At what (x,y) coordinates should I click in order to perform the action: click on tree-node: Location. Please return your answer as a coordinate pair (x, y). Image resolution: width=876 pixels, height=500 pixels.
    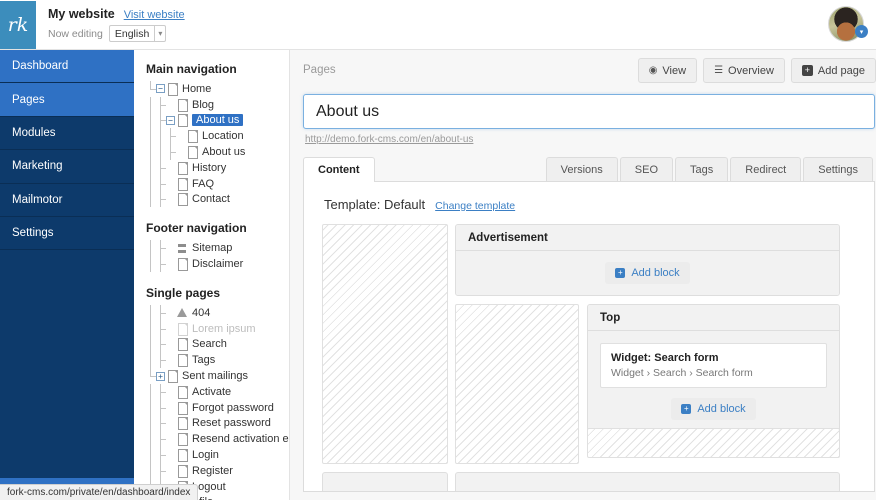
    Looking at the image, I should click on (217, 136).